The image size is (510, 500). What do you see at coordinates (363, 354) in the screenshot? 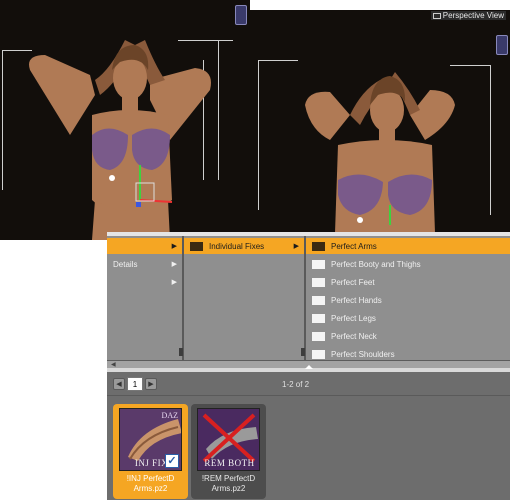
I see `category-item-label: Perfect Shoulders` at bounding box center [363, 354].